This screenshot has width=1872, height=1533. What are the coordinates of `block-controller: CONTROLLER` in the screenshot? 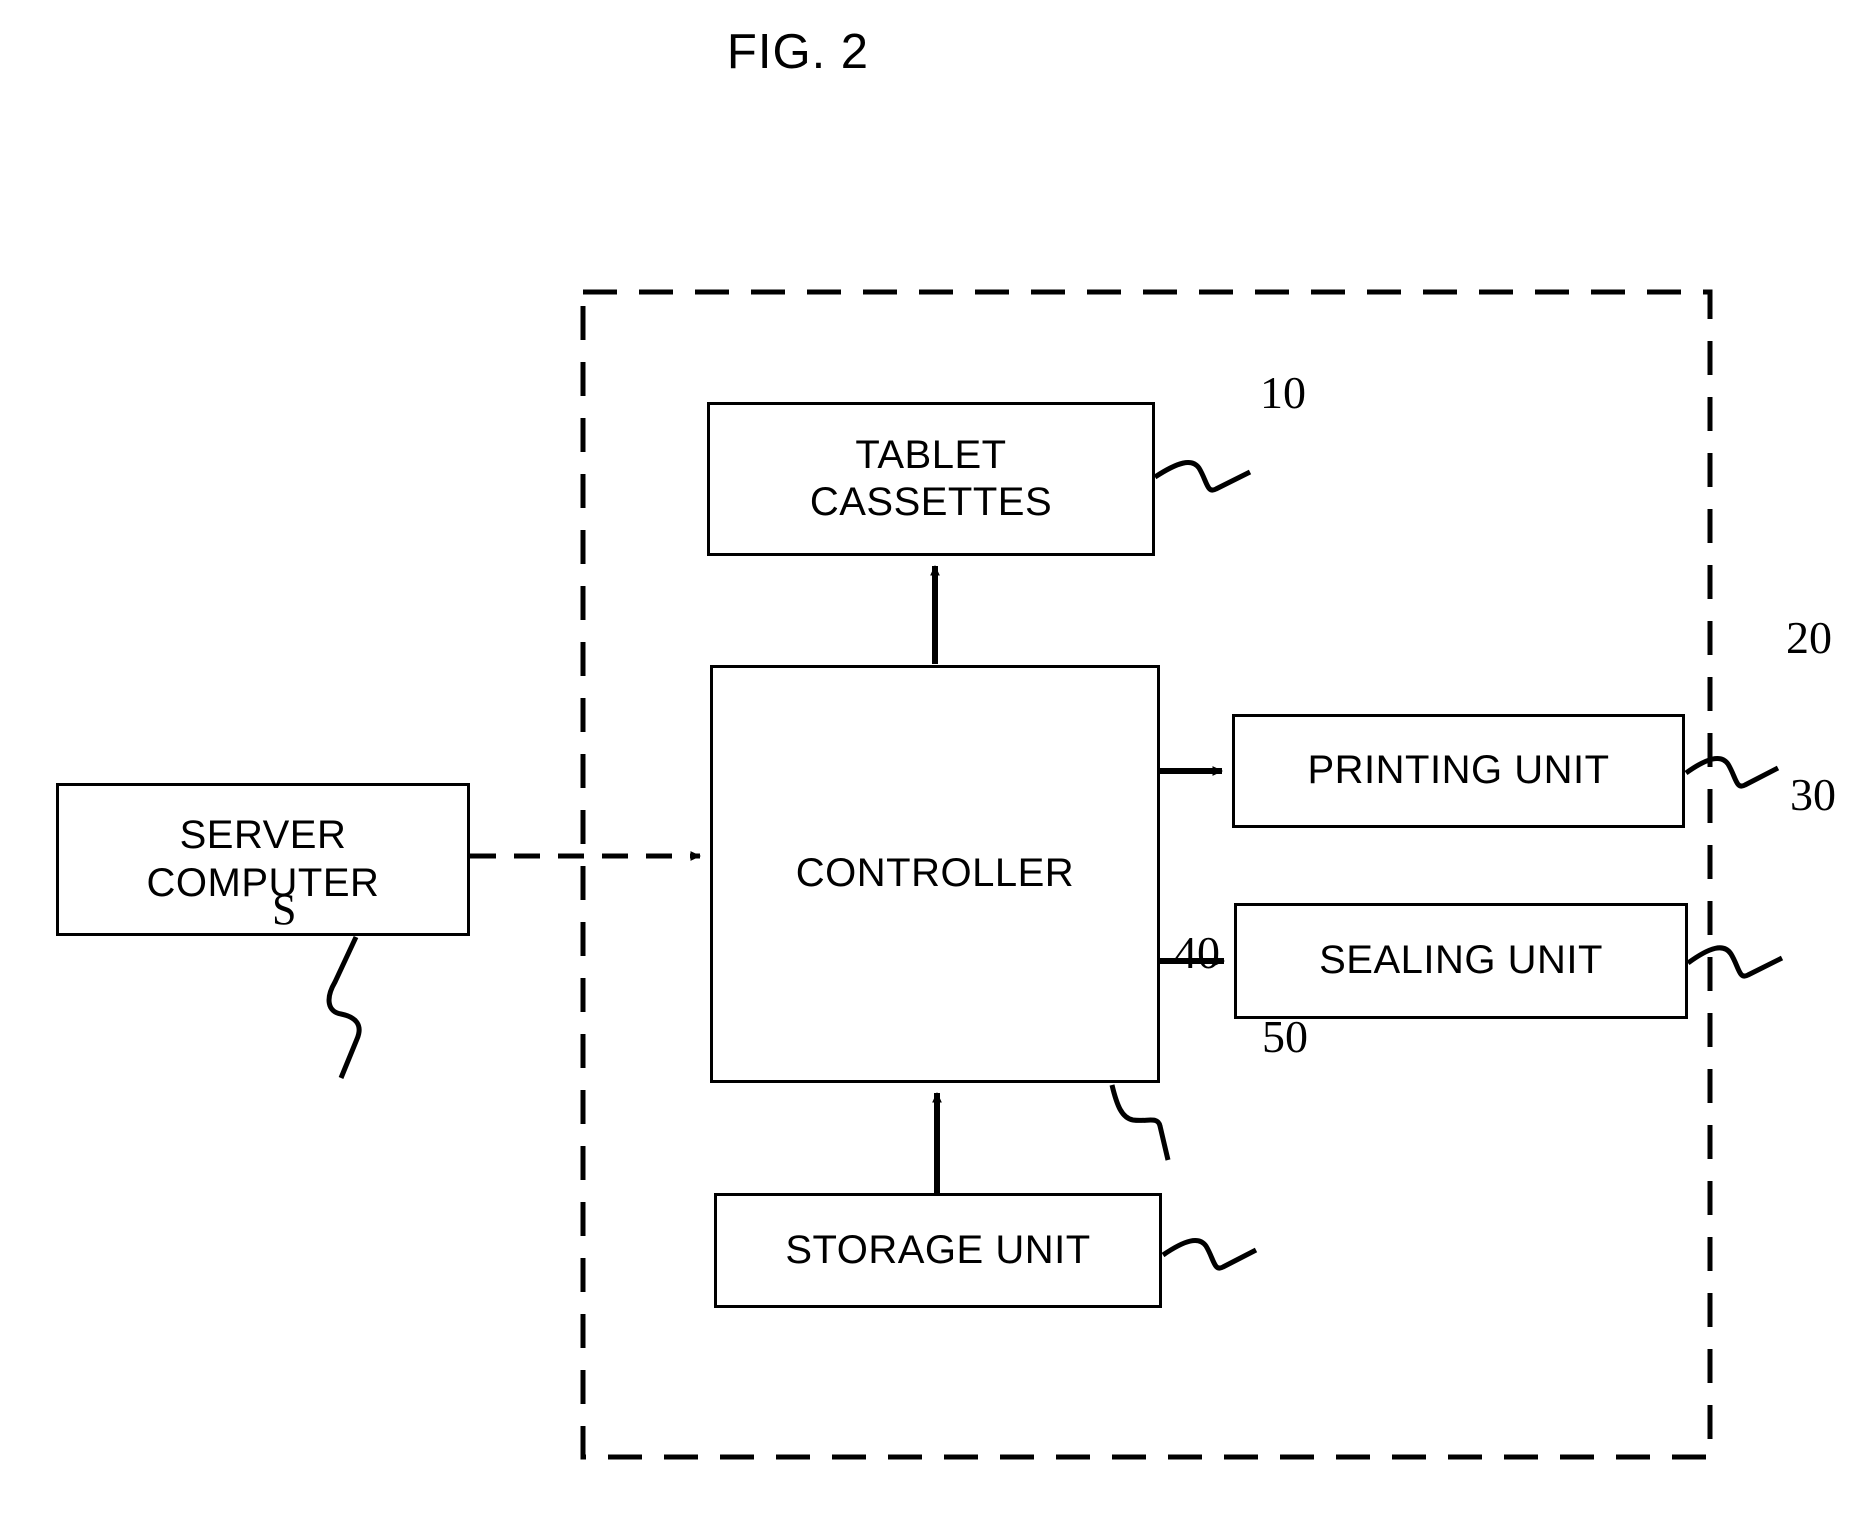 It's located at (935, 874).